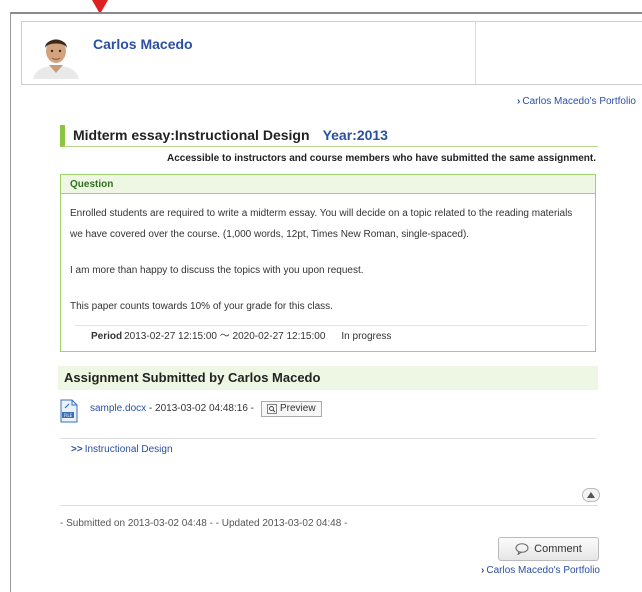 The height and width of the screenshot is (592, 642). Describe the element at coordinates (272, 409) in the screenshot. I see `magnifier-icon` at that location.